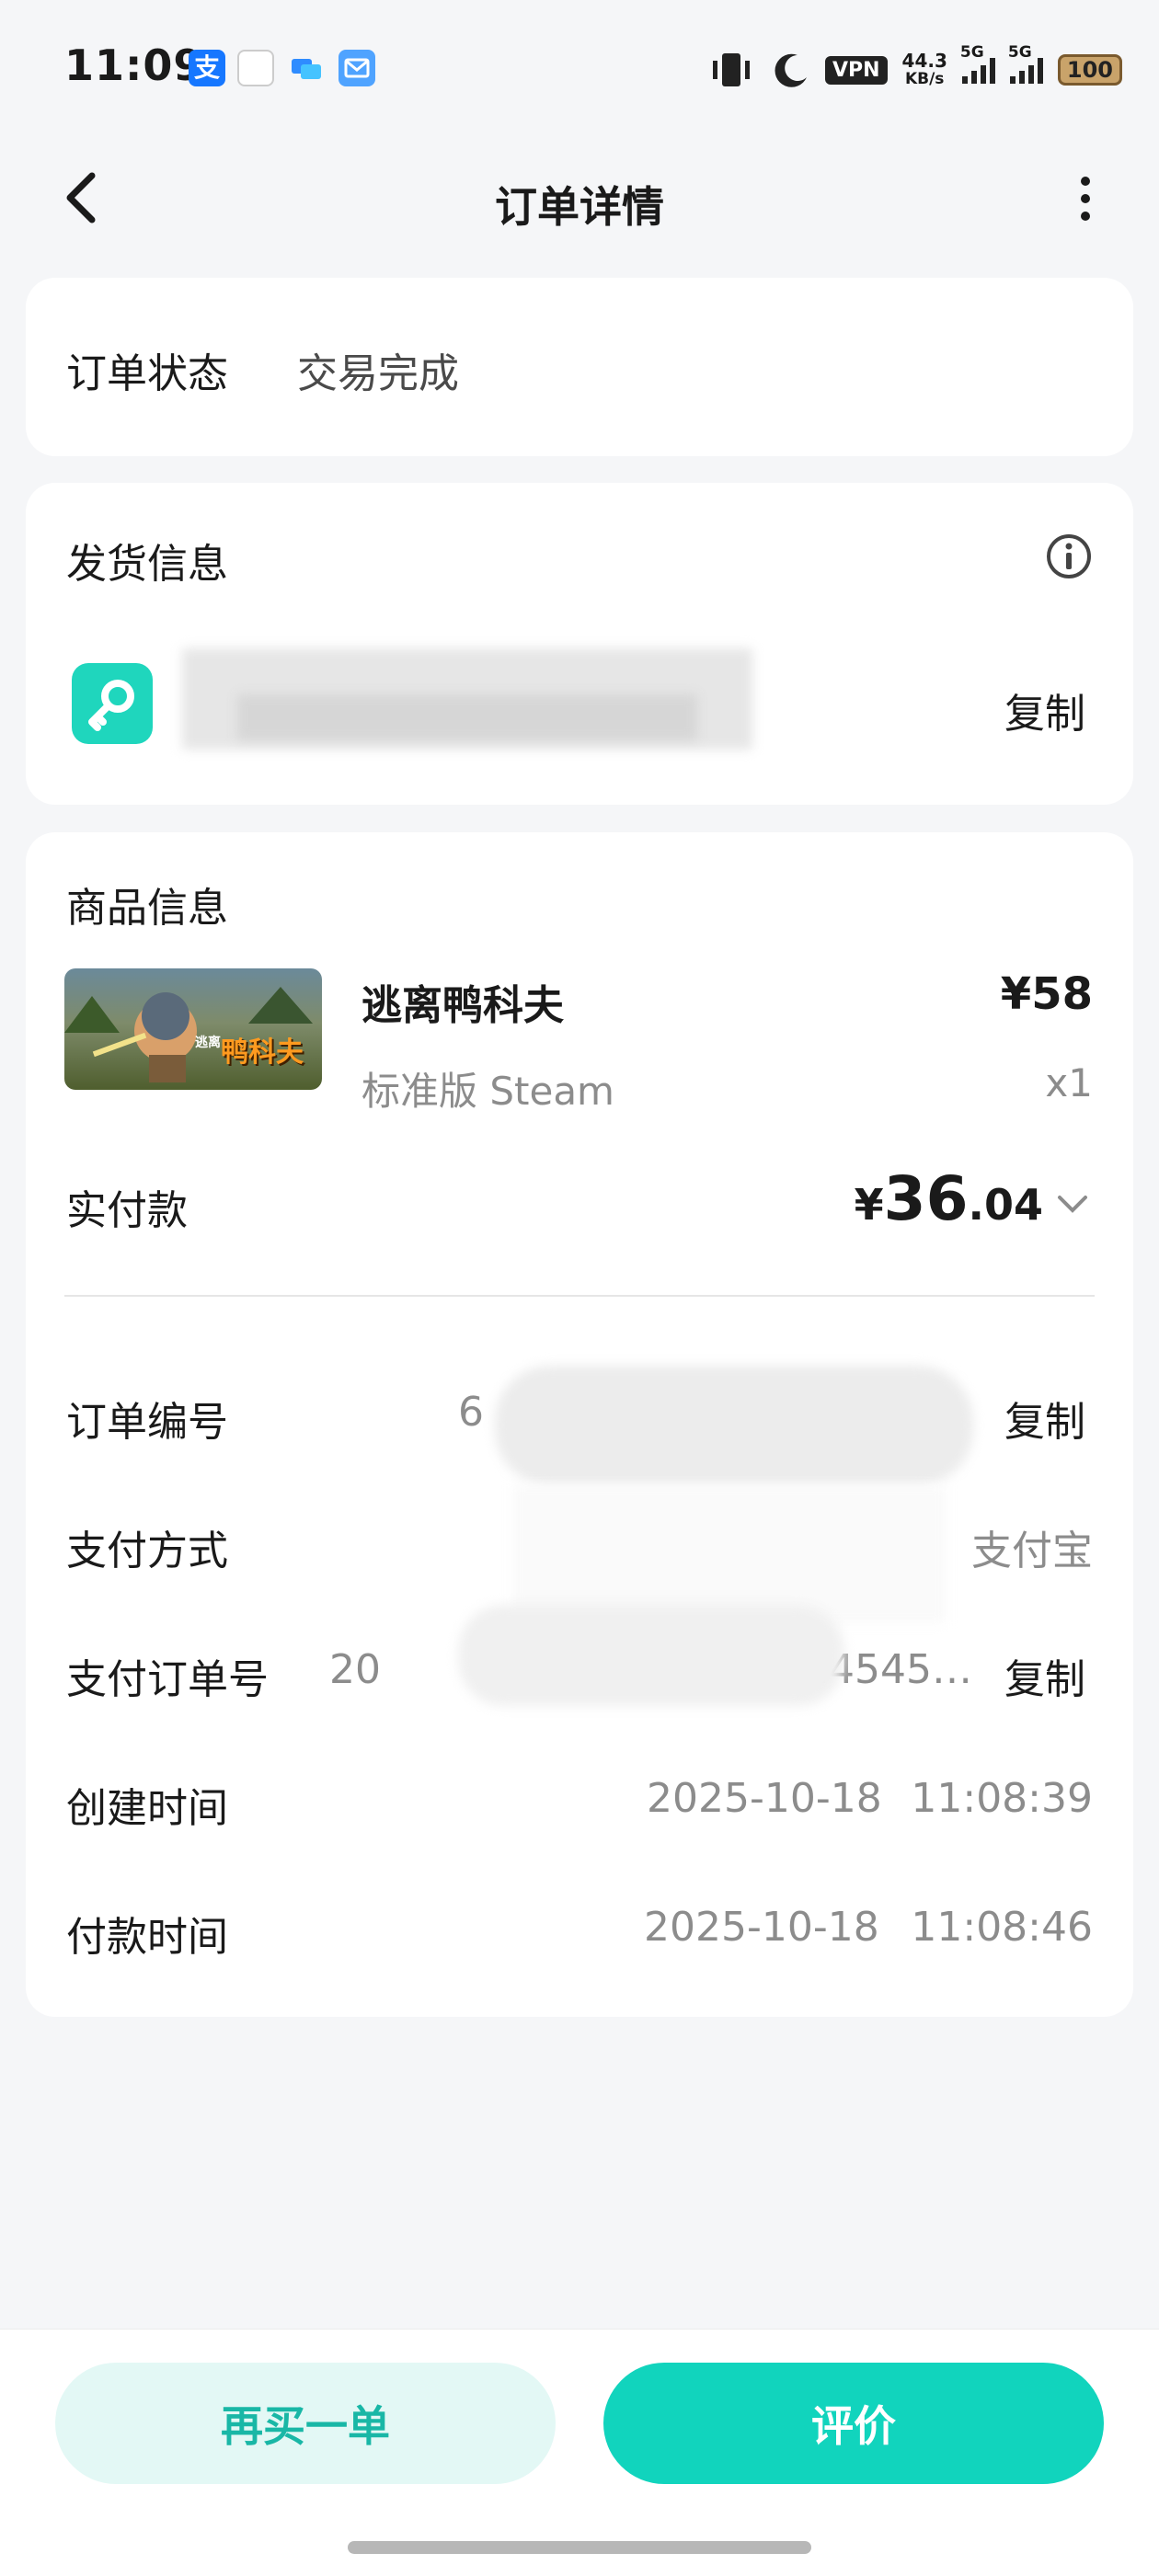  What do you see at coordinates (853, 2423) in the screenshot?
I see `review-button: 评价` at bounding box center [853, 2423].